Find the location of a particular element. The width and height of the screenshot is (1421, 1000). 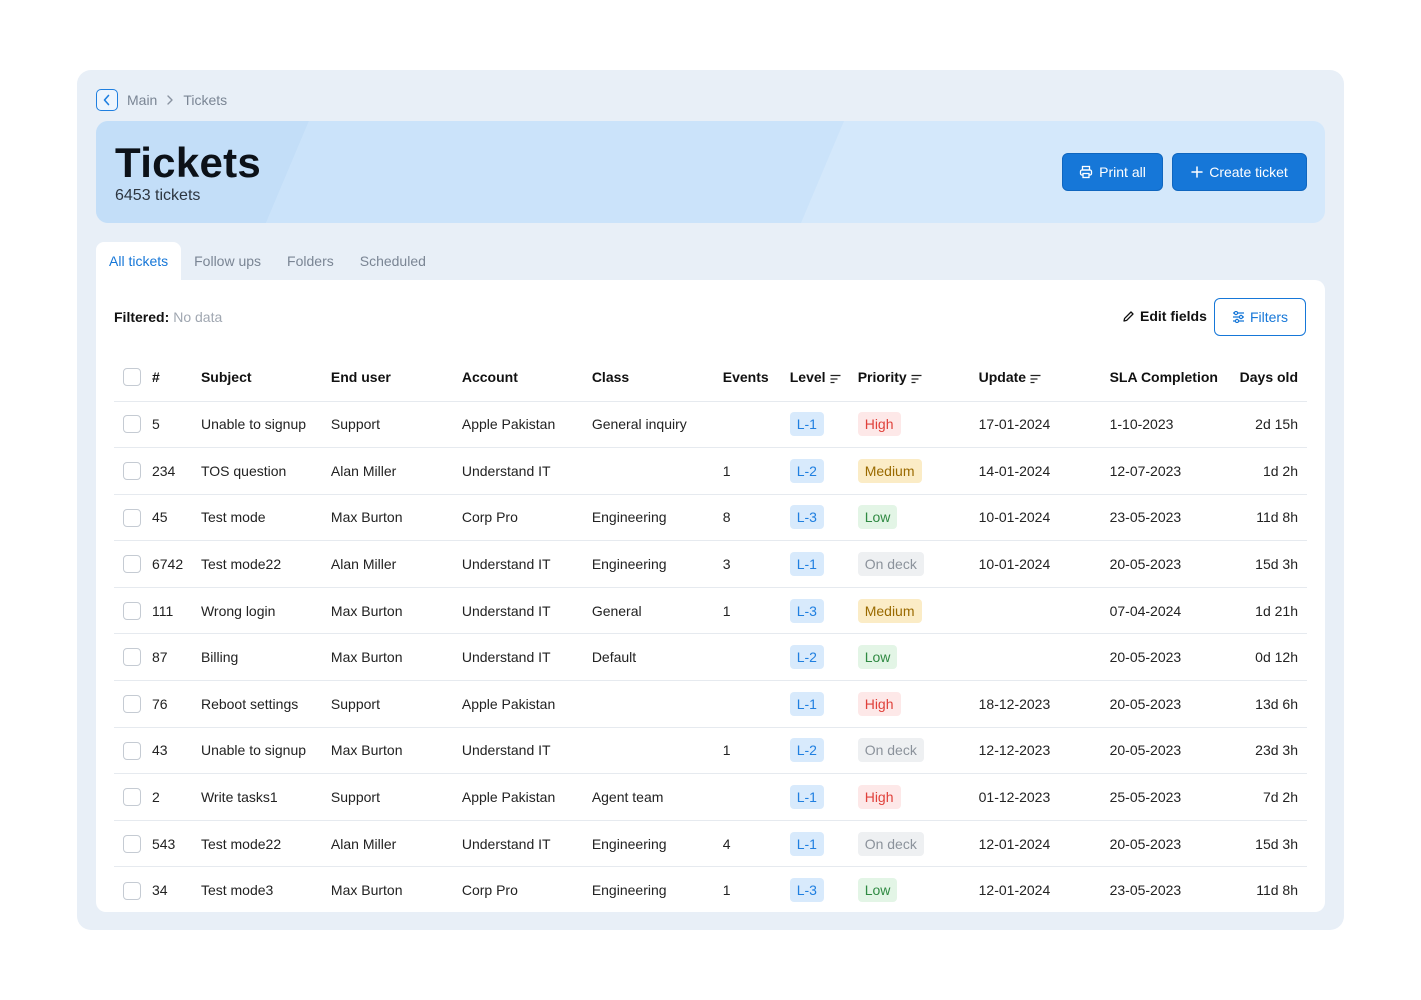

ticket-sla-completion-cell: 07-04-2024 is located at coordinates (1174, 610).